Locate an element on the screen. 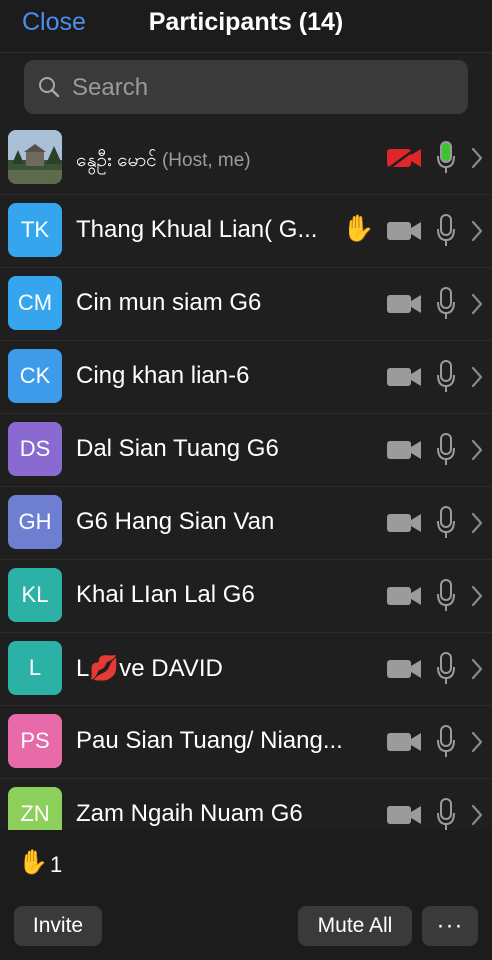 This screenshot has width=492, height=960. participant-name: Dal Sian Tuang G6 is located at coordinates (177, 449).